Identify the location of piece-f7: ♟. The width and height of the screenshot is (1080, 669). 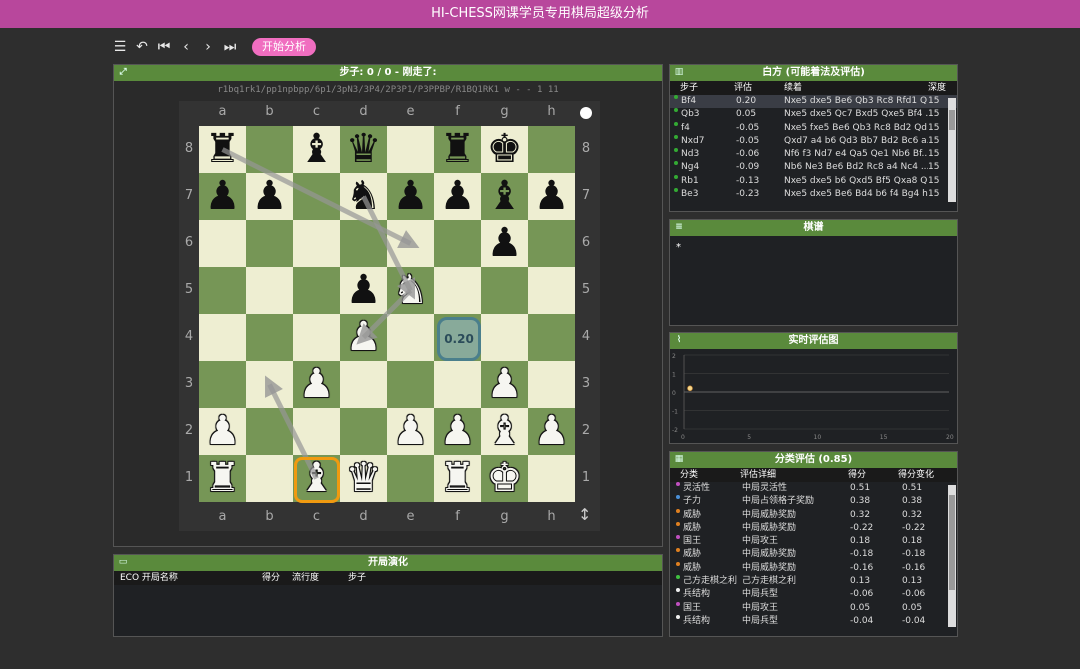
(457, 196).